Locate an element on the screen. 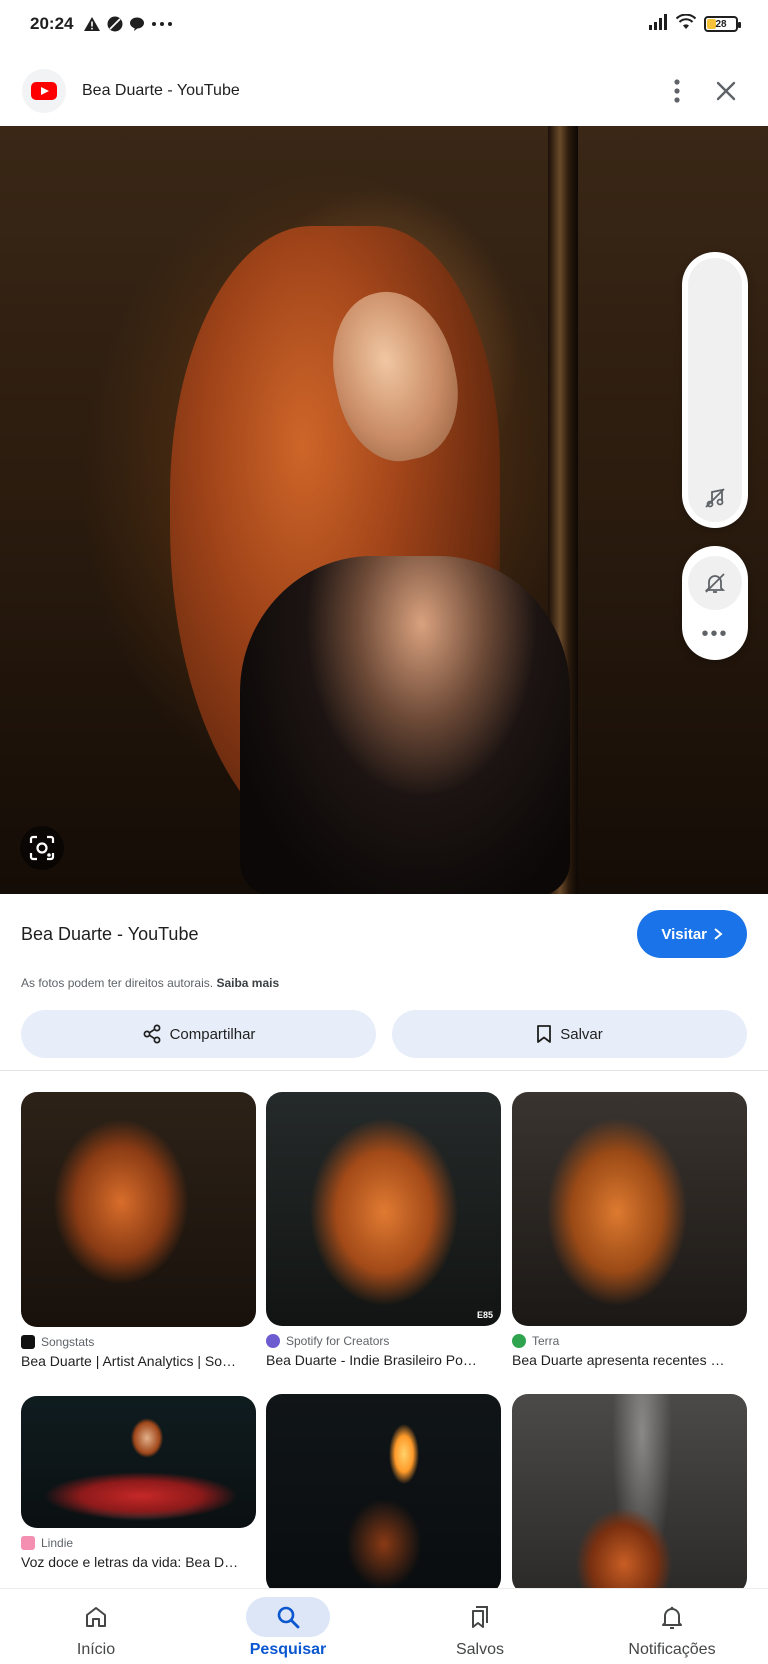  notifications-off-icon is located at coordinates (715, 583).